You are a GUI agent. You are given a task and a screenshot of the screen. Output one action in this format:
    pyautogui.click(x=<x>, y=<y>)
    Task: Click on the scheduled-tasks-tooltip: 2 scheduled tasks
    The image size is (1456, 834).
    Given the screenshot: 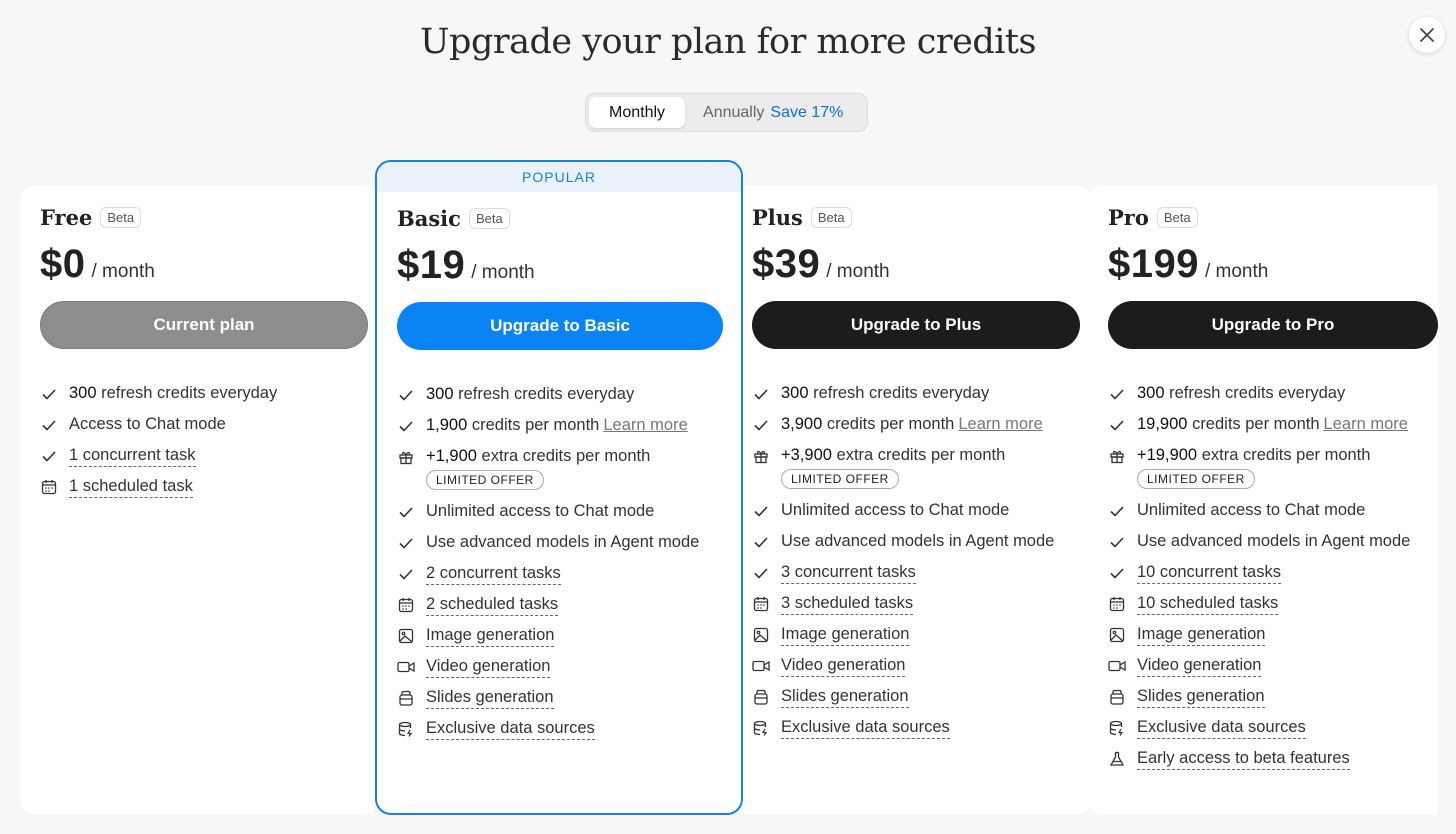 What is the action you would take?
    pyautogui.click(x=492, y=605)
    